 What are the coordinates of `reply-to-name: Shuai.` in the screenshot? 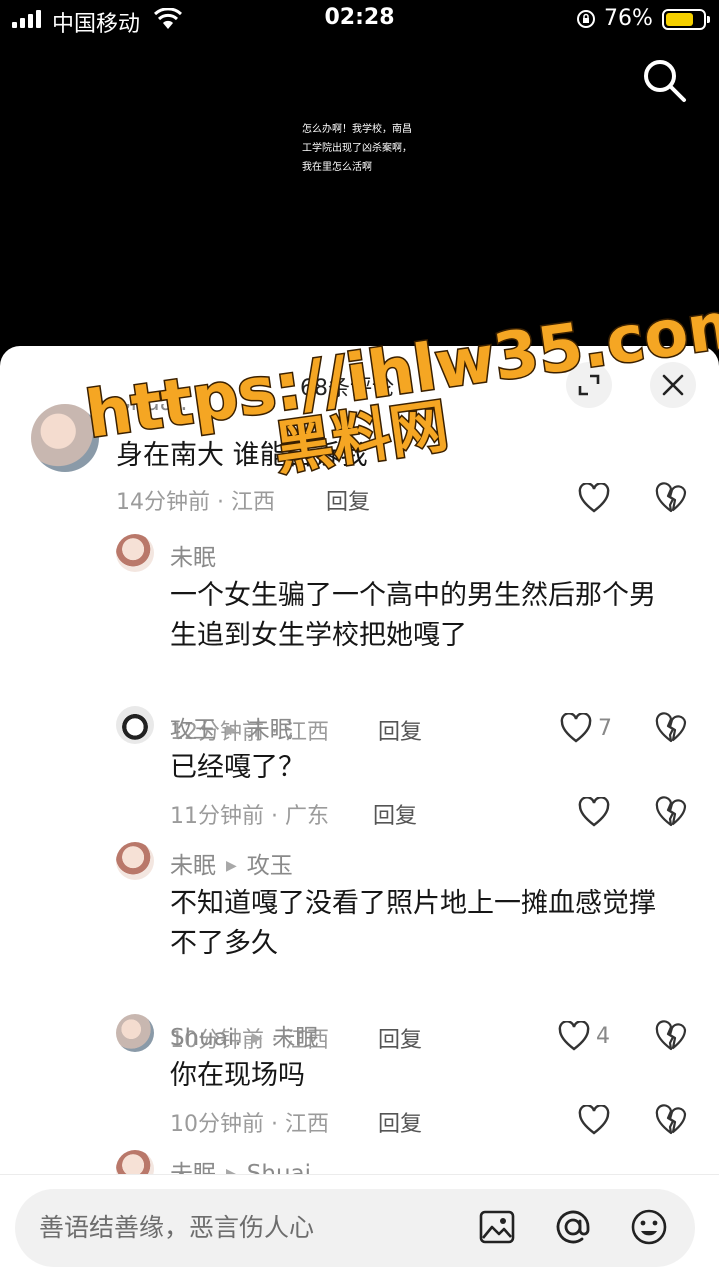 It's located at (283, 1167).